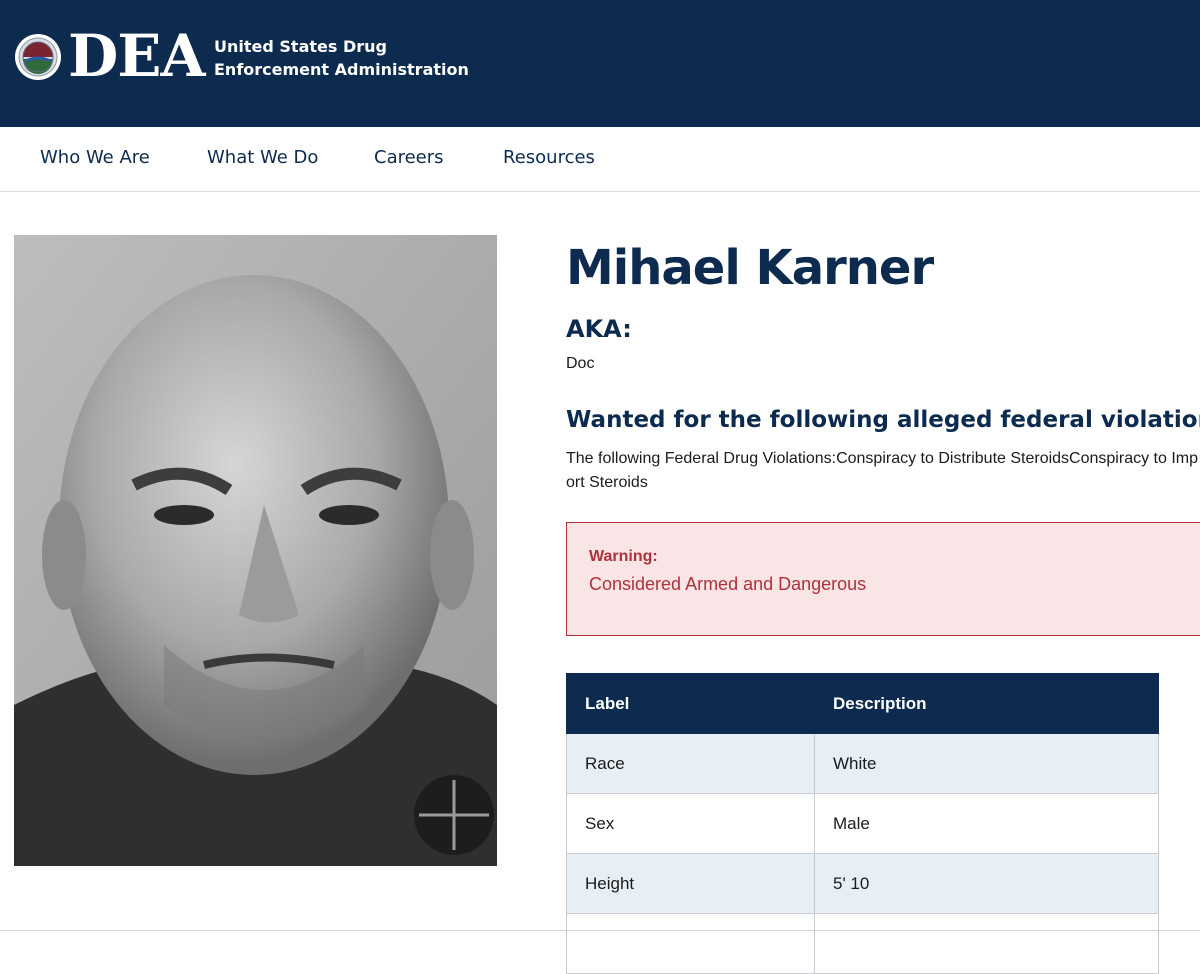 This screenshot has width=1200, height=974. What do you see at coordinates (690, 883) in the screenshot?
I see `table-cell-label: Height` at bounding box center [690, 883].